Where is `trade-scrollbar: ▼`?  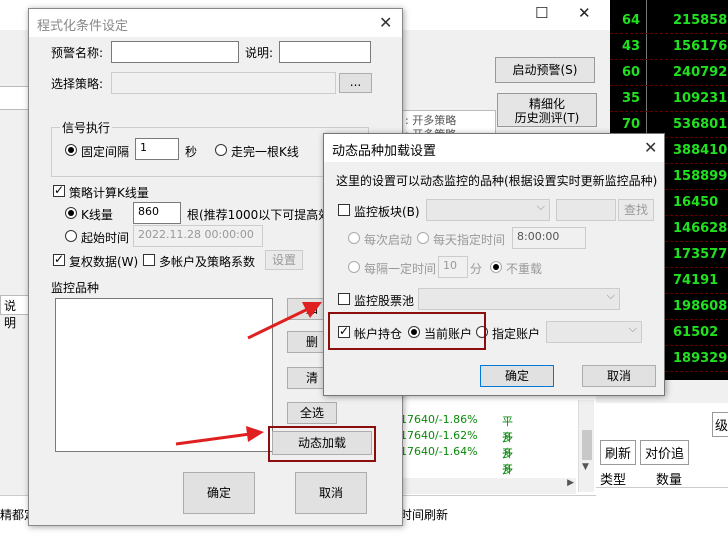 trade-scrollbar: ▼ is located at coordinates (586, 446).